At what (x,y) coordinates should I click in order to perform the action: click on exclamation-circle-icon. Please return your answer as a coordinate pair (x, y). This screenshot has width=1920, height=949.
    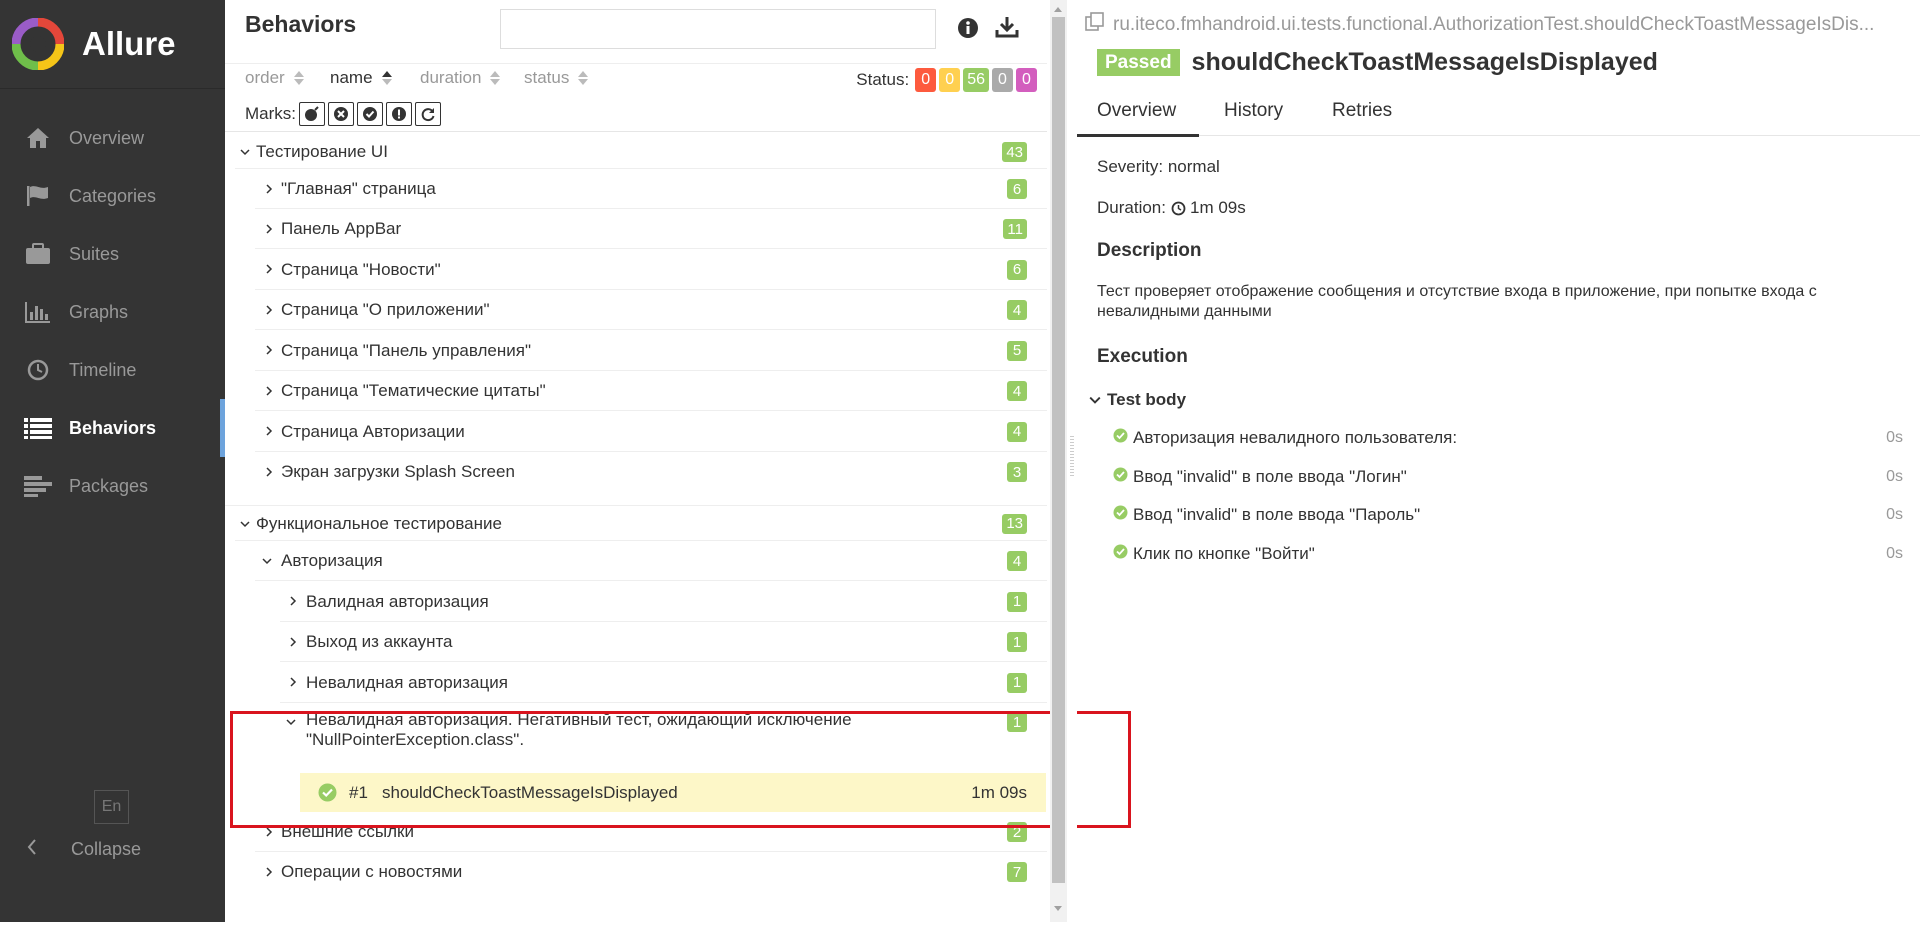
    Looking at the image, I should click on (399, 114).